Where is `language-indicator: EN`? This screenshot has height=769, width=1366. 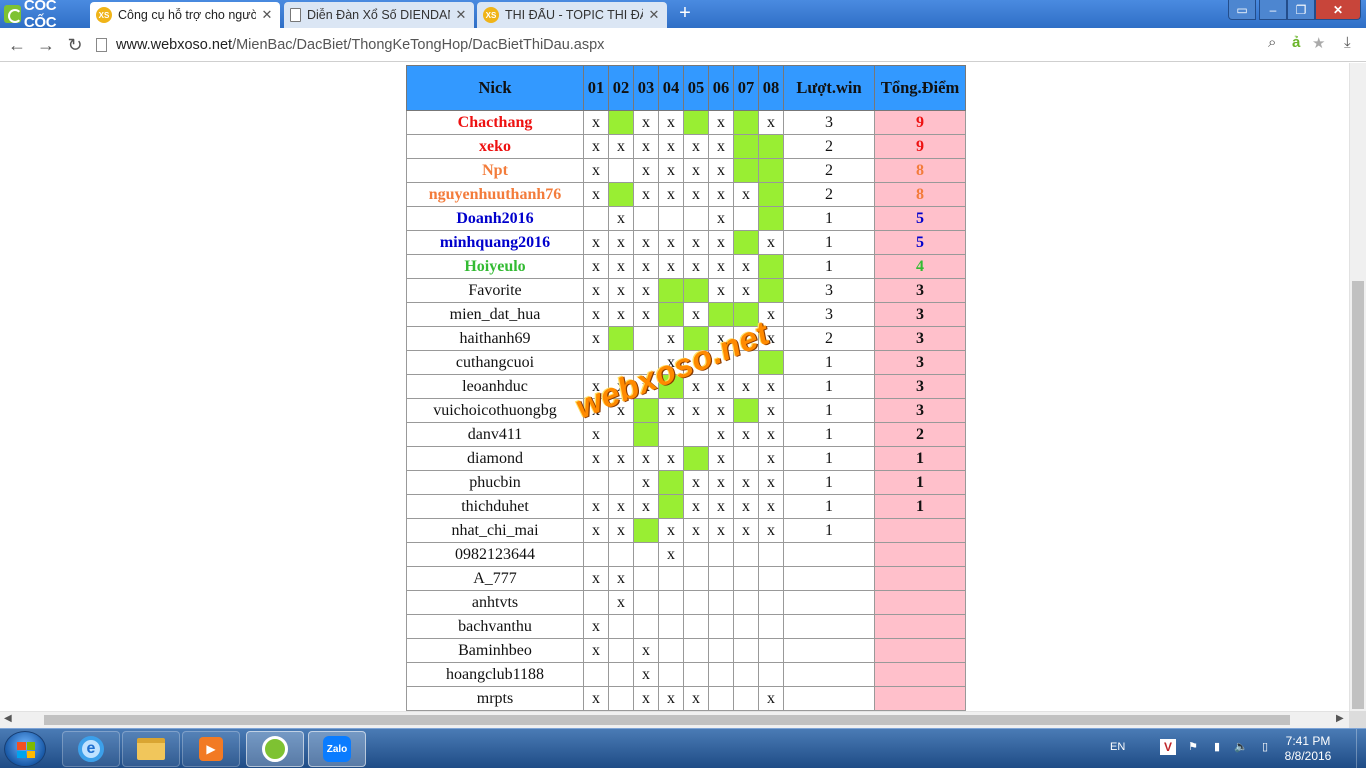 language-indicator: EN is located at coordinates (1117, 747).